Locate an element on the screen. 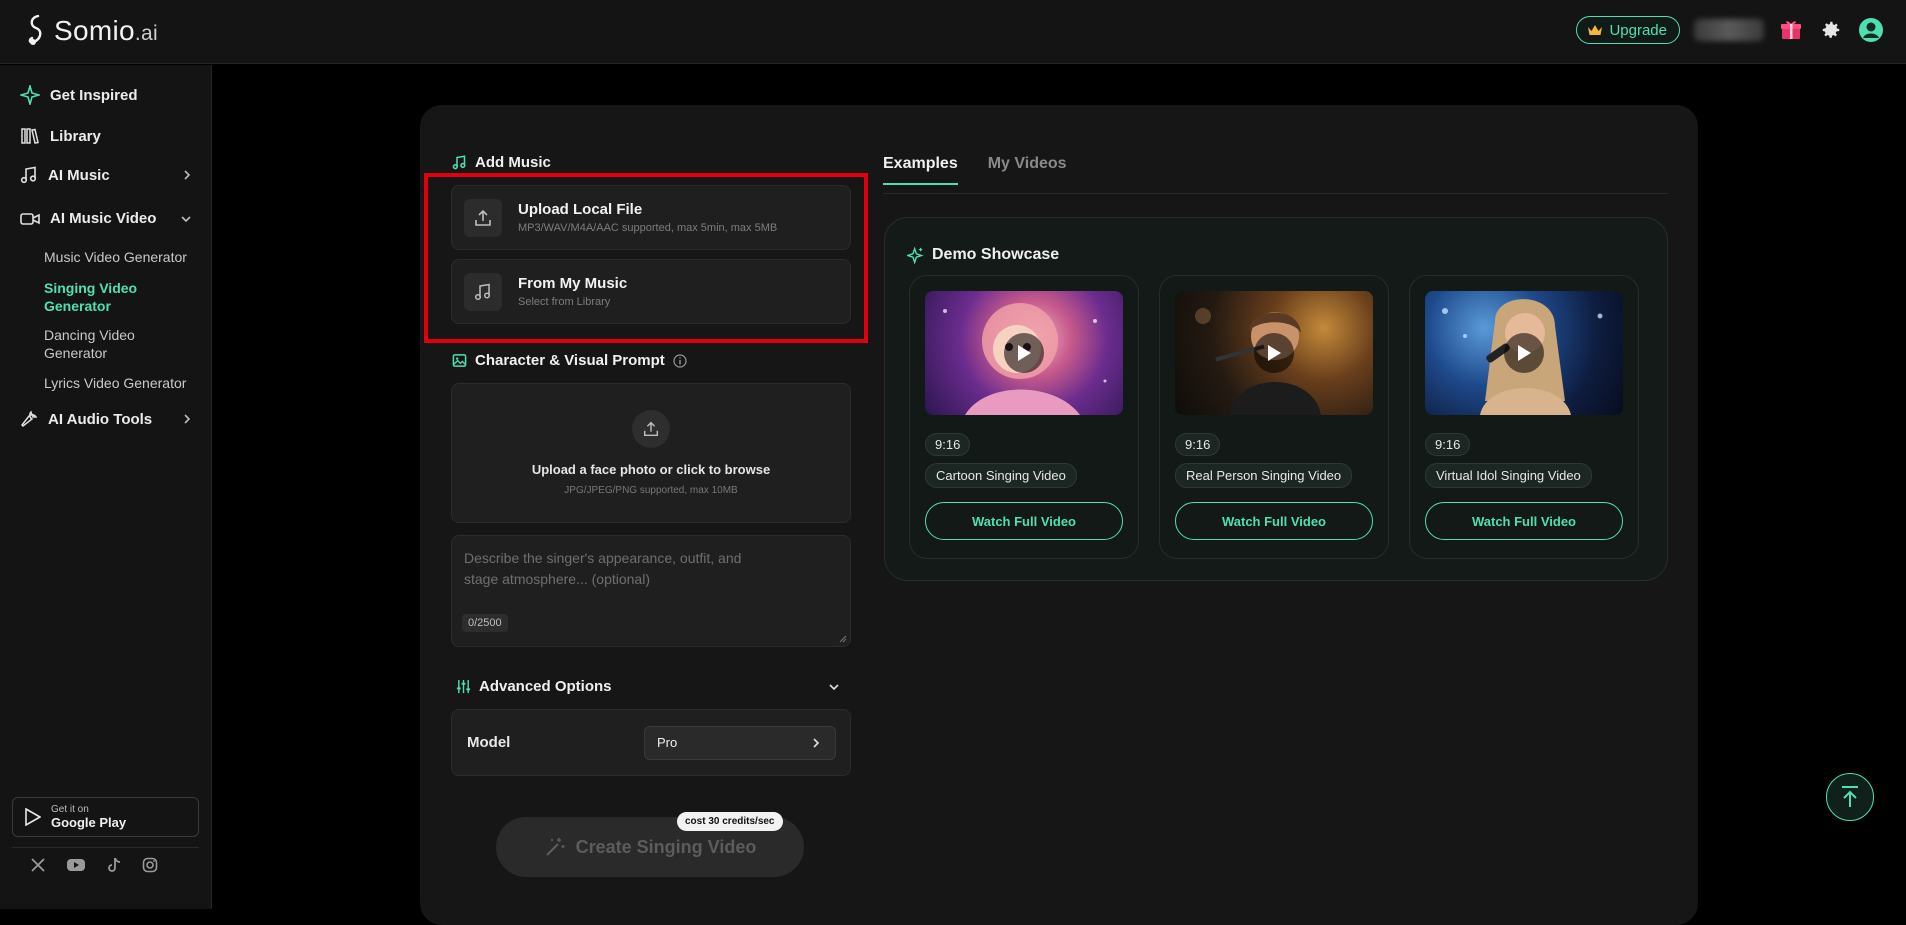 The image size is (1906, 925). arrow-up-icon is located at coordinates (1850, 796).